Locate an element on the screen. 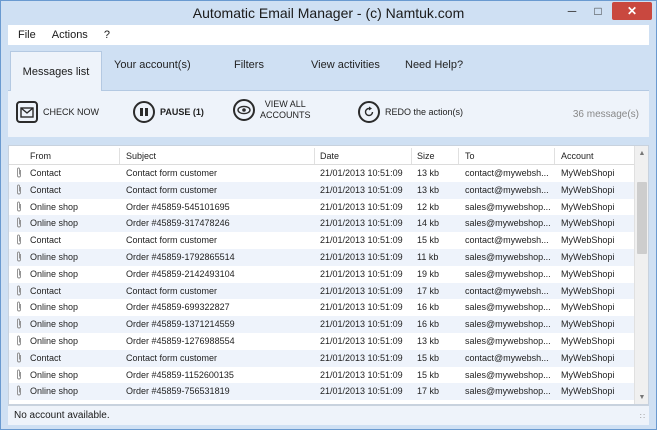 Image resolution: width=657 pixels, height=430 pixels. column-account: Account is located at coordinates (577, 156).